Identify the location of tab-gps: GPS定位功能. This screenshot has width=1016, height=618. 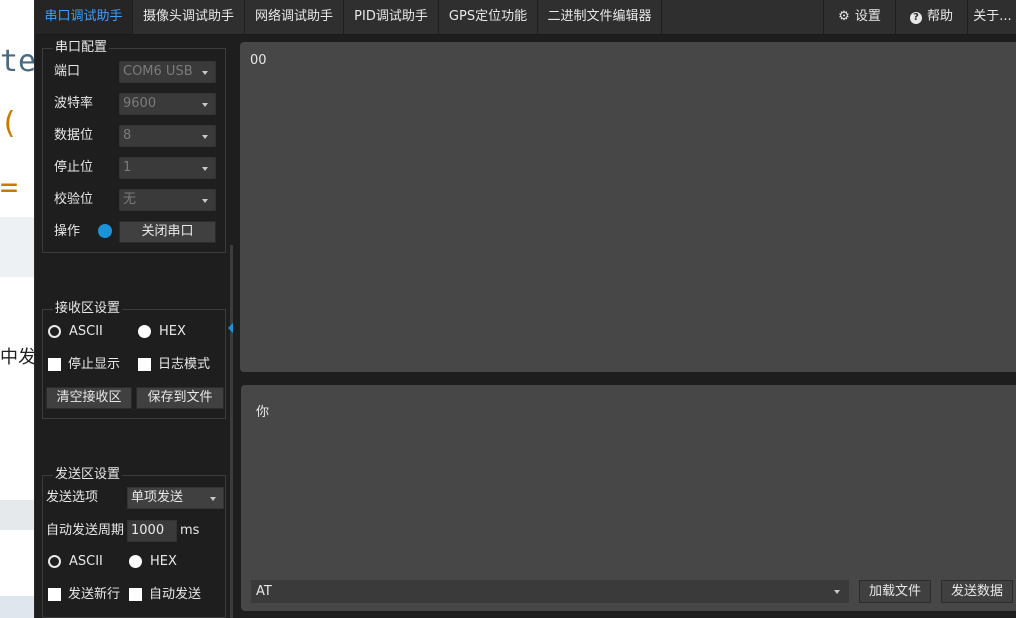
(488, 17).